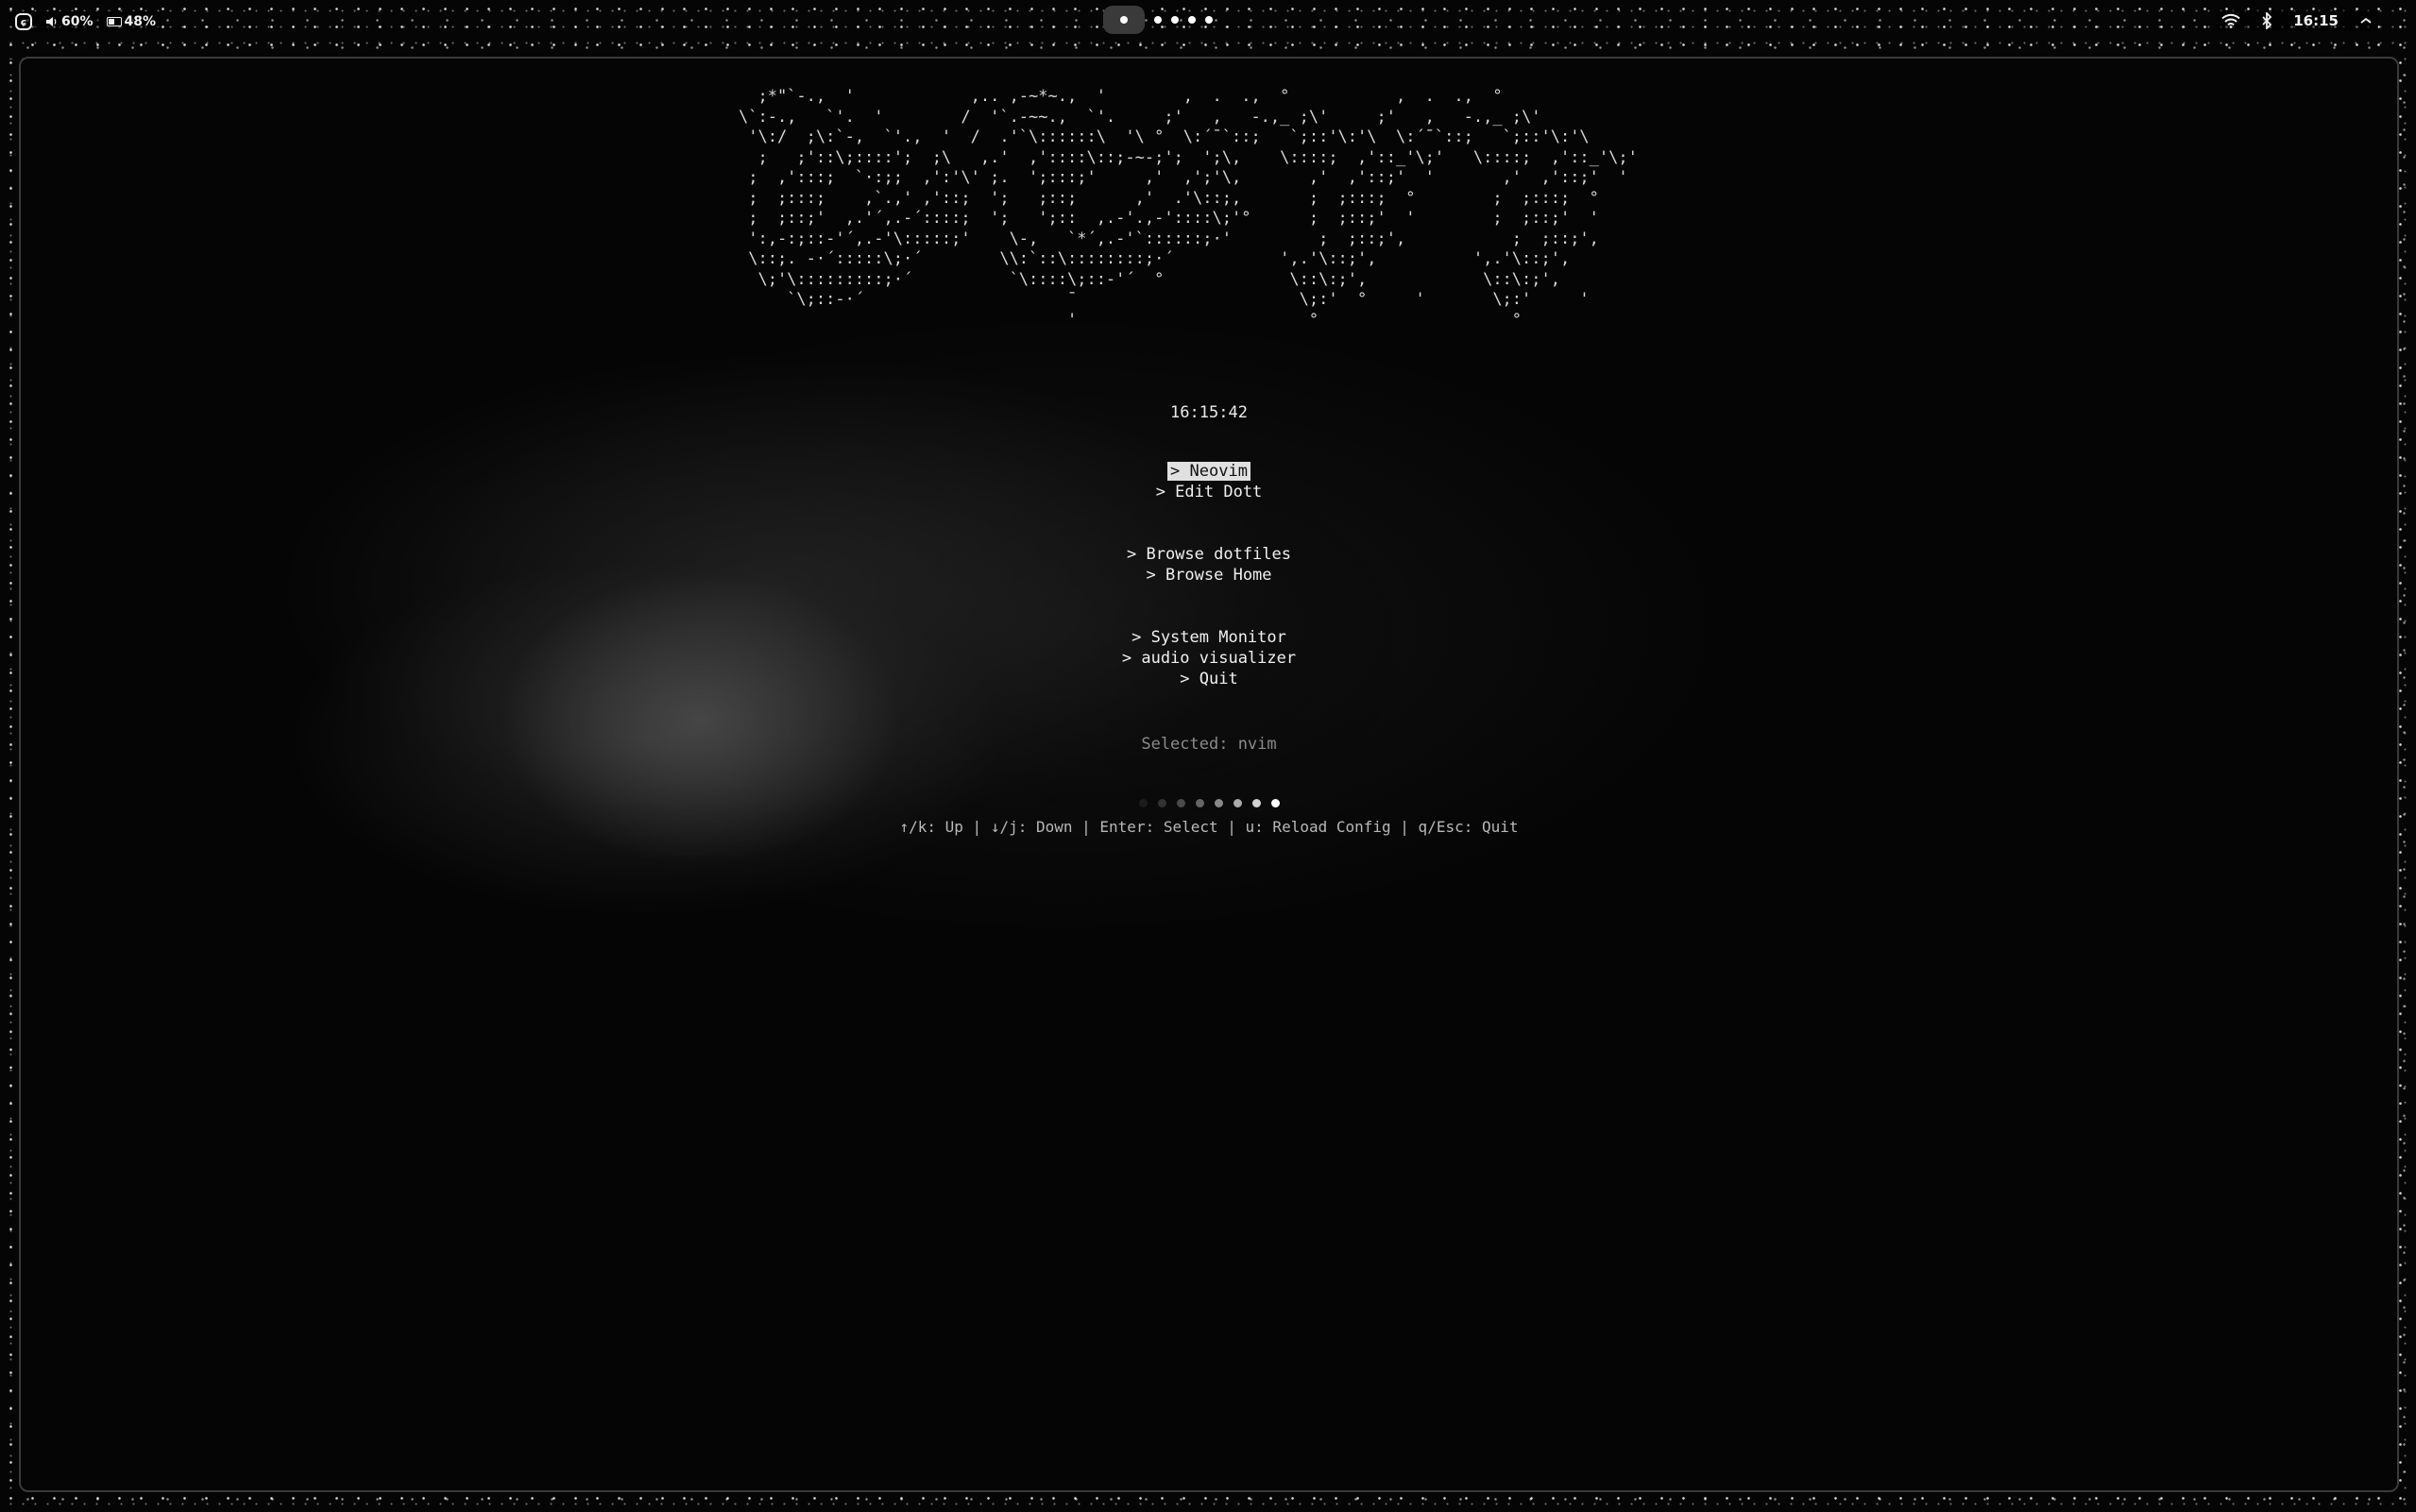 Image resolution: width=2416 pixels, height=1512 pixels. What do you see at coordinates (1209, 413) in the screenshot?
I see `launcher-clock: 16:15:42` at bounding box center [1209, 413].